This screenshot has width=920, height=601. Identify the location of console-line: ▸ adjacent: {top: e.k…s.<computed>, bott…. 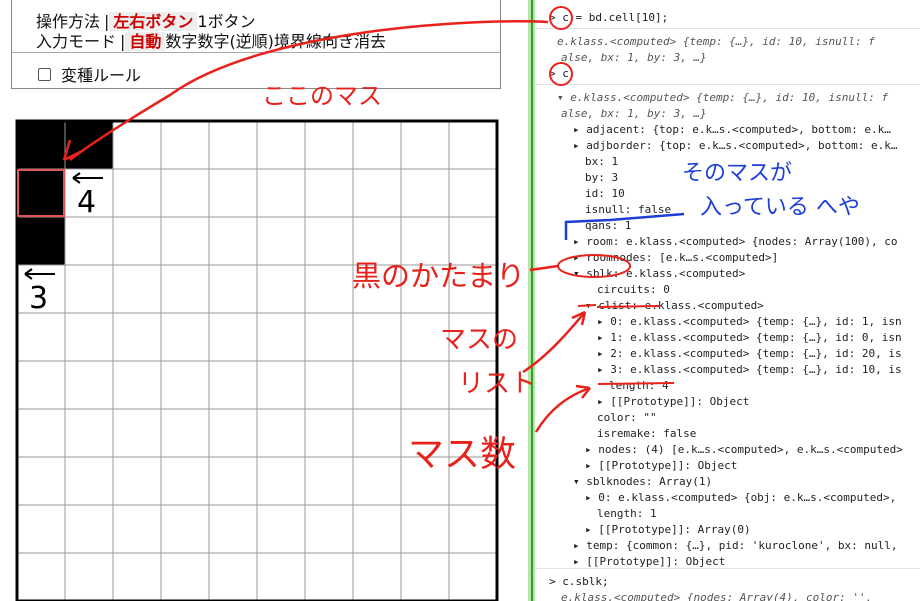
(732, 130).